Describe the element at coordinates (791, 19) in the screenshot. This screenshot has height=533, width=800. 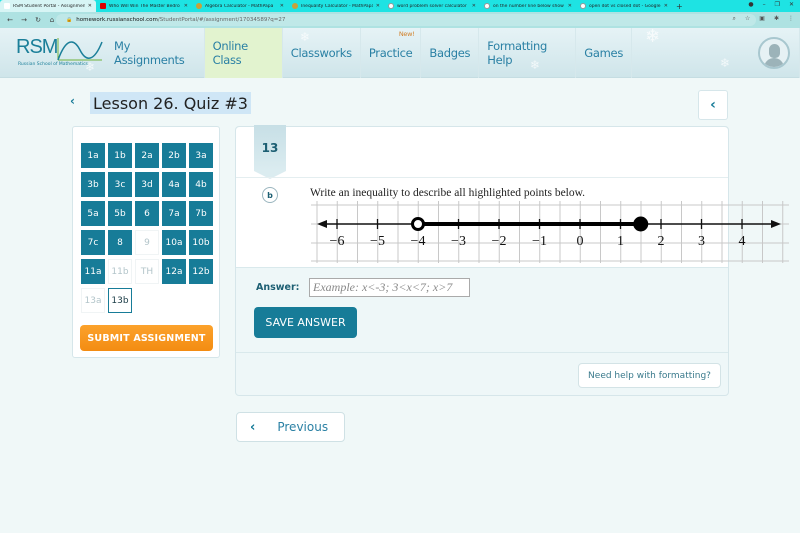
I see `menu-icon: ⋮` at that location.